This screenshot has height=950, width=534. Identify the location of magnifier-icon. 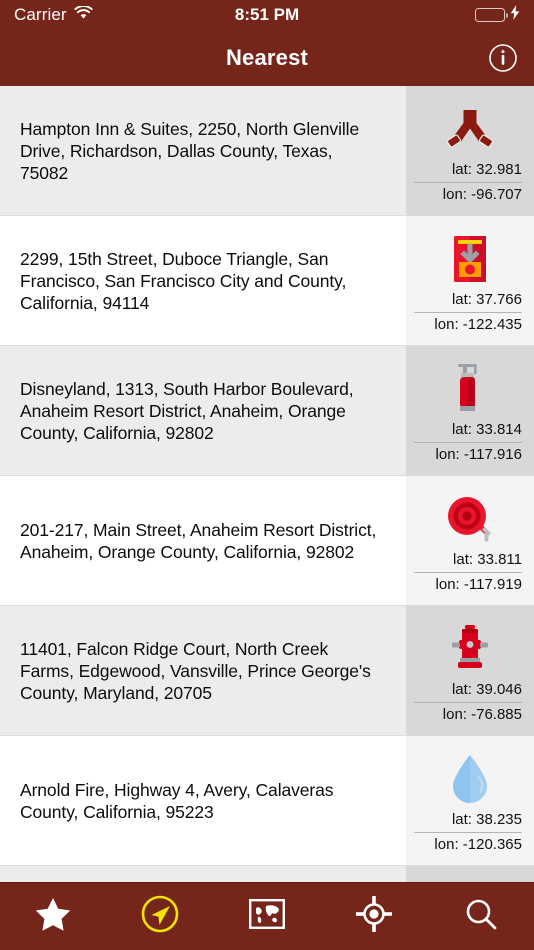
(481, 916).